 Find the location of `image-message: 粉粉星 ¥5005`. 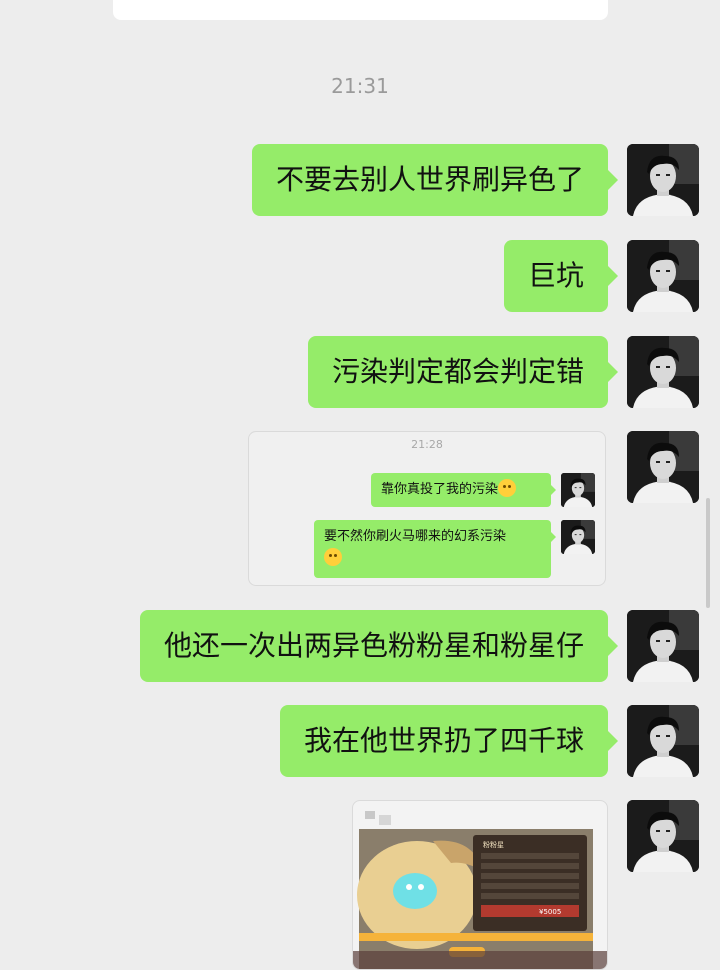

image-message: 粉粉星 ¥5005 is located at coordinates (480, 885).